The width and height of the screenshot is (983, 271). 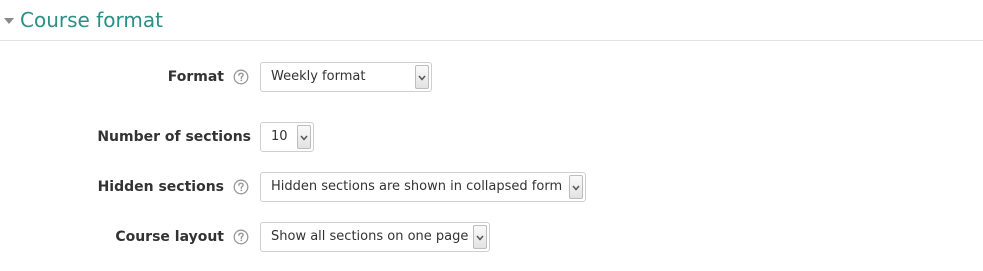 What do you see at coordinates (491, 77) in the screenshot?
I see `form-row-format: Format Weekly format` at bounding box center [491, 77].